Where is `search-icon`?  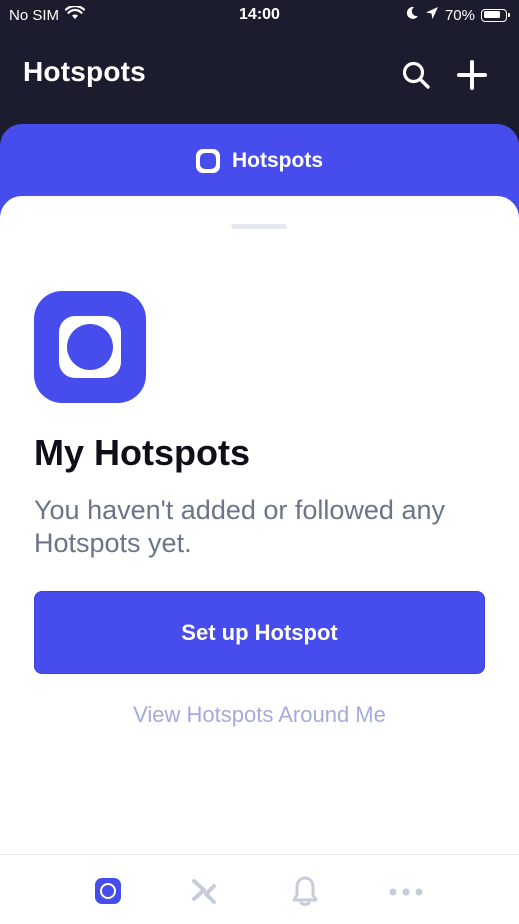
search-icon is located at coordinates (416, 77).